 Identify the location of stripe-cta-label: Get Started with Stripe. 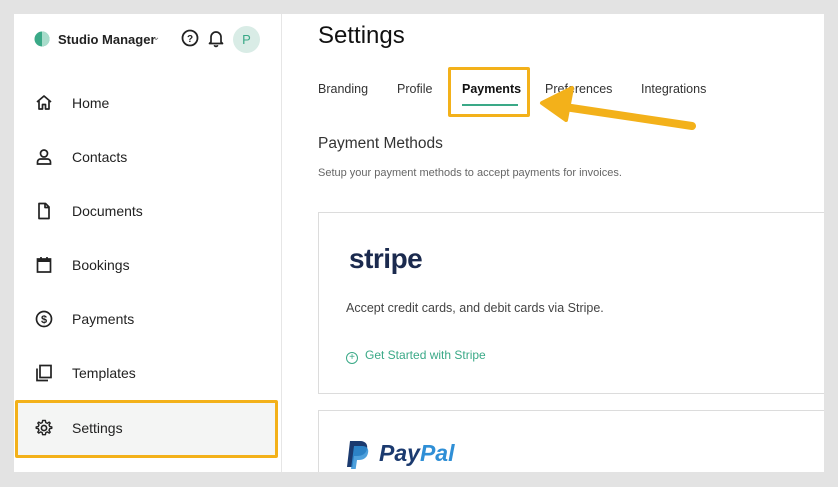
(425, 355).